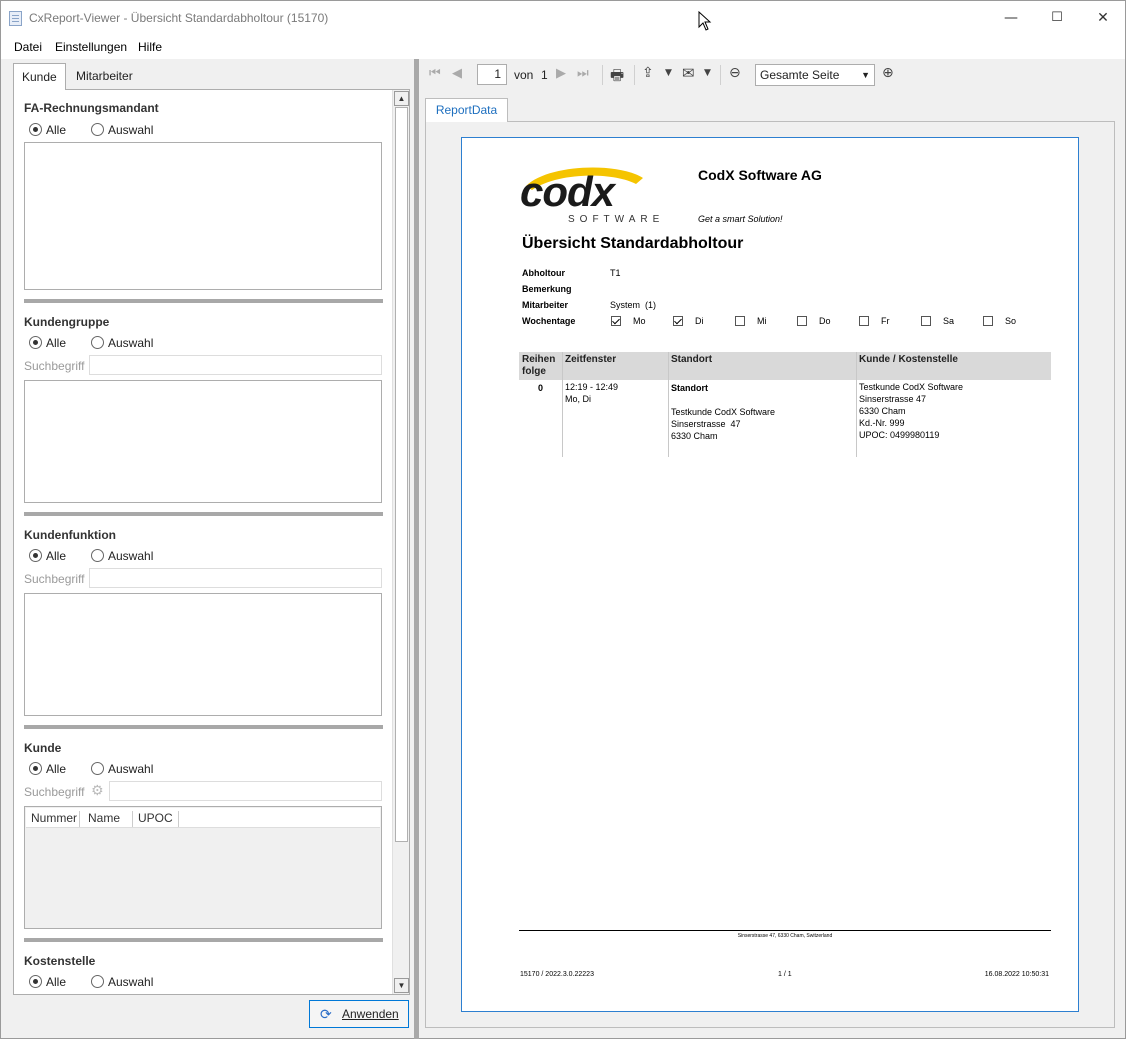 This screenshot has height=1039, width=1126. I want to click on export-icon: ⇪, so click(648, 73).